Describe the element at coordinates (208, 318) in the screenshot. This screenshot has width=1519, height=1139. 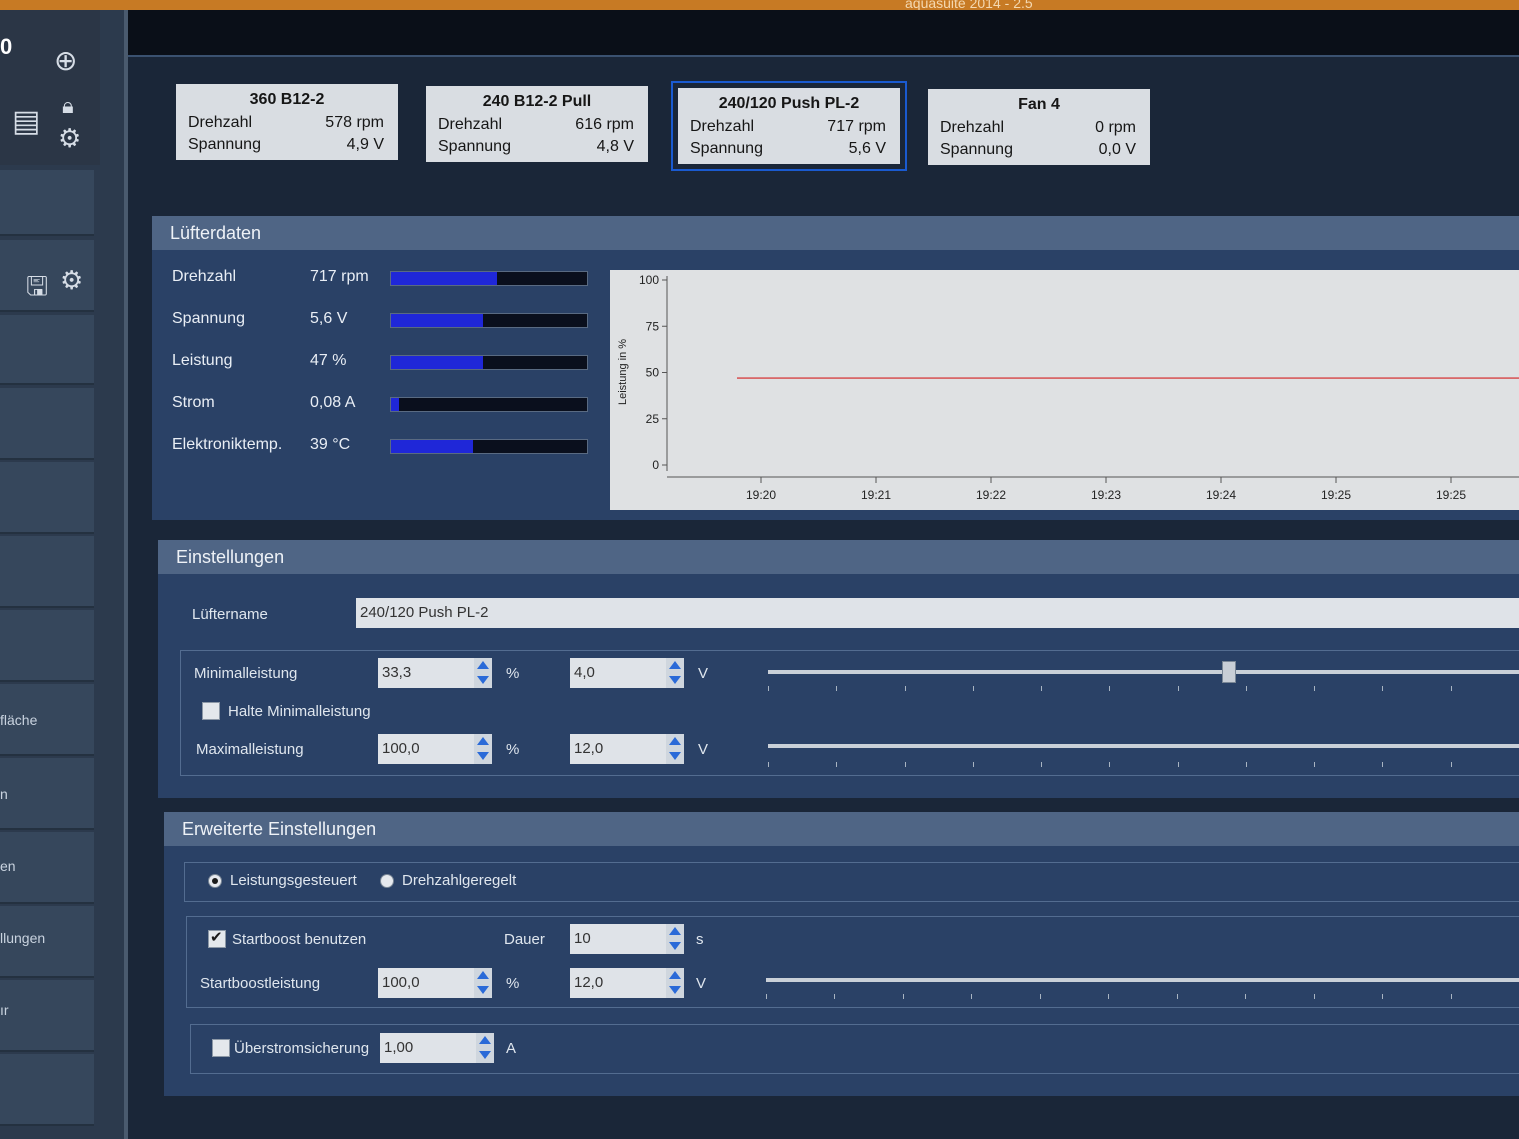
I see `fan-data-label: Spannung` at that location.